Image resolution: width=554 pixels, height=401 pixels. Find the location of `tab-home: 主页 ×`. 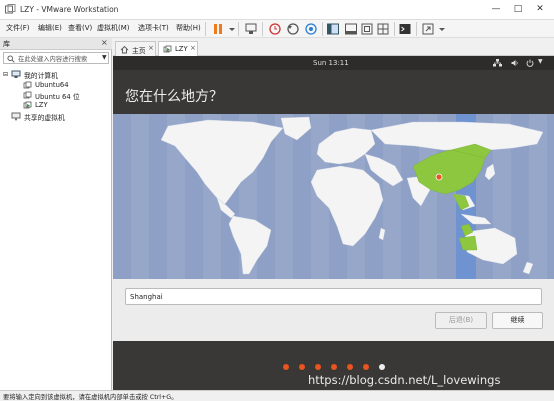

tab-home: 主页 × is located at coordinates (135, 48).